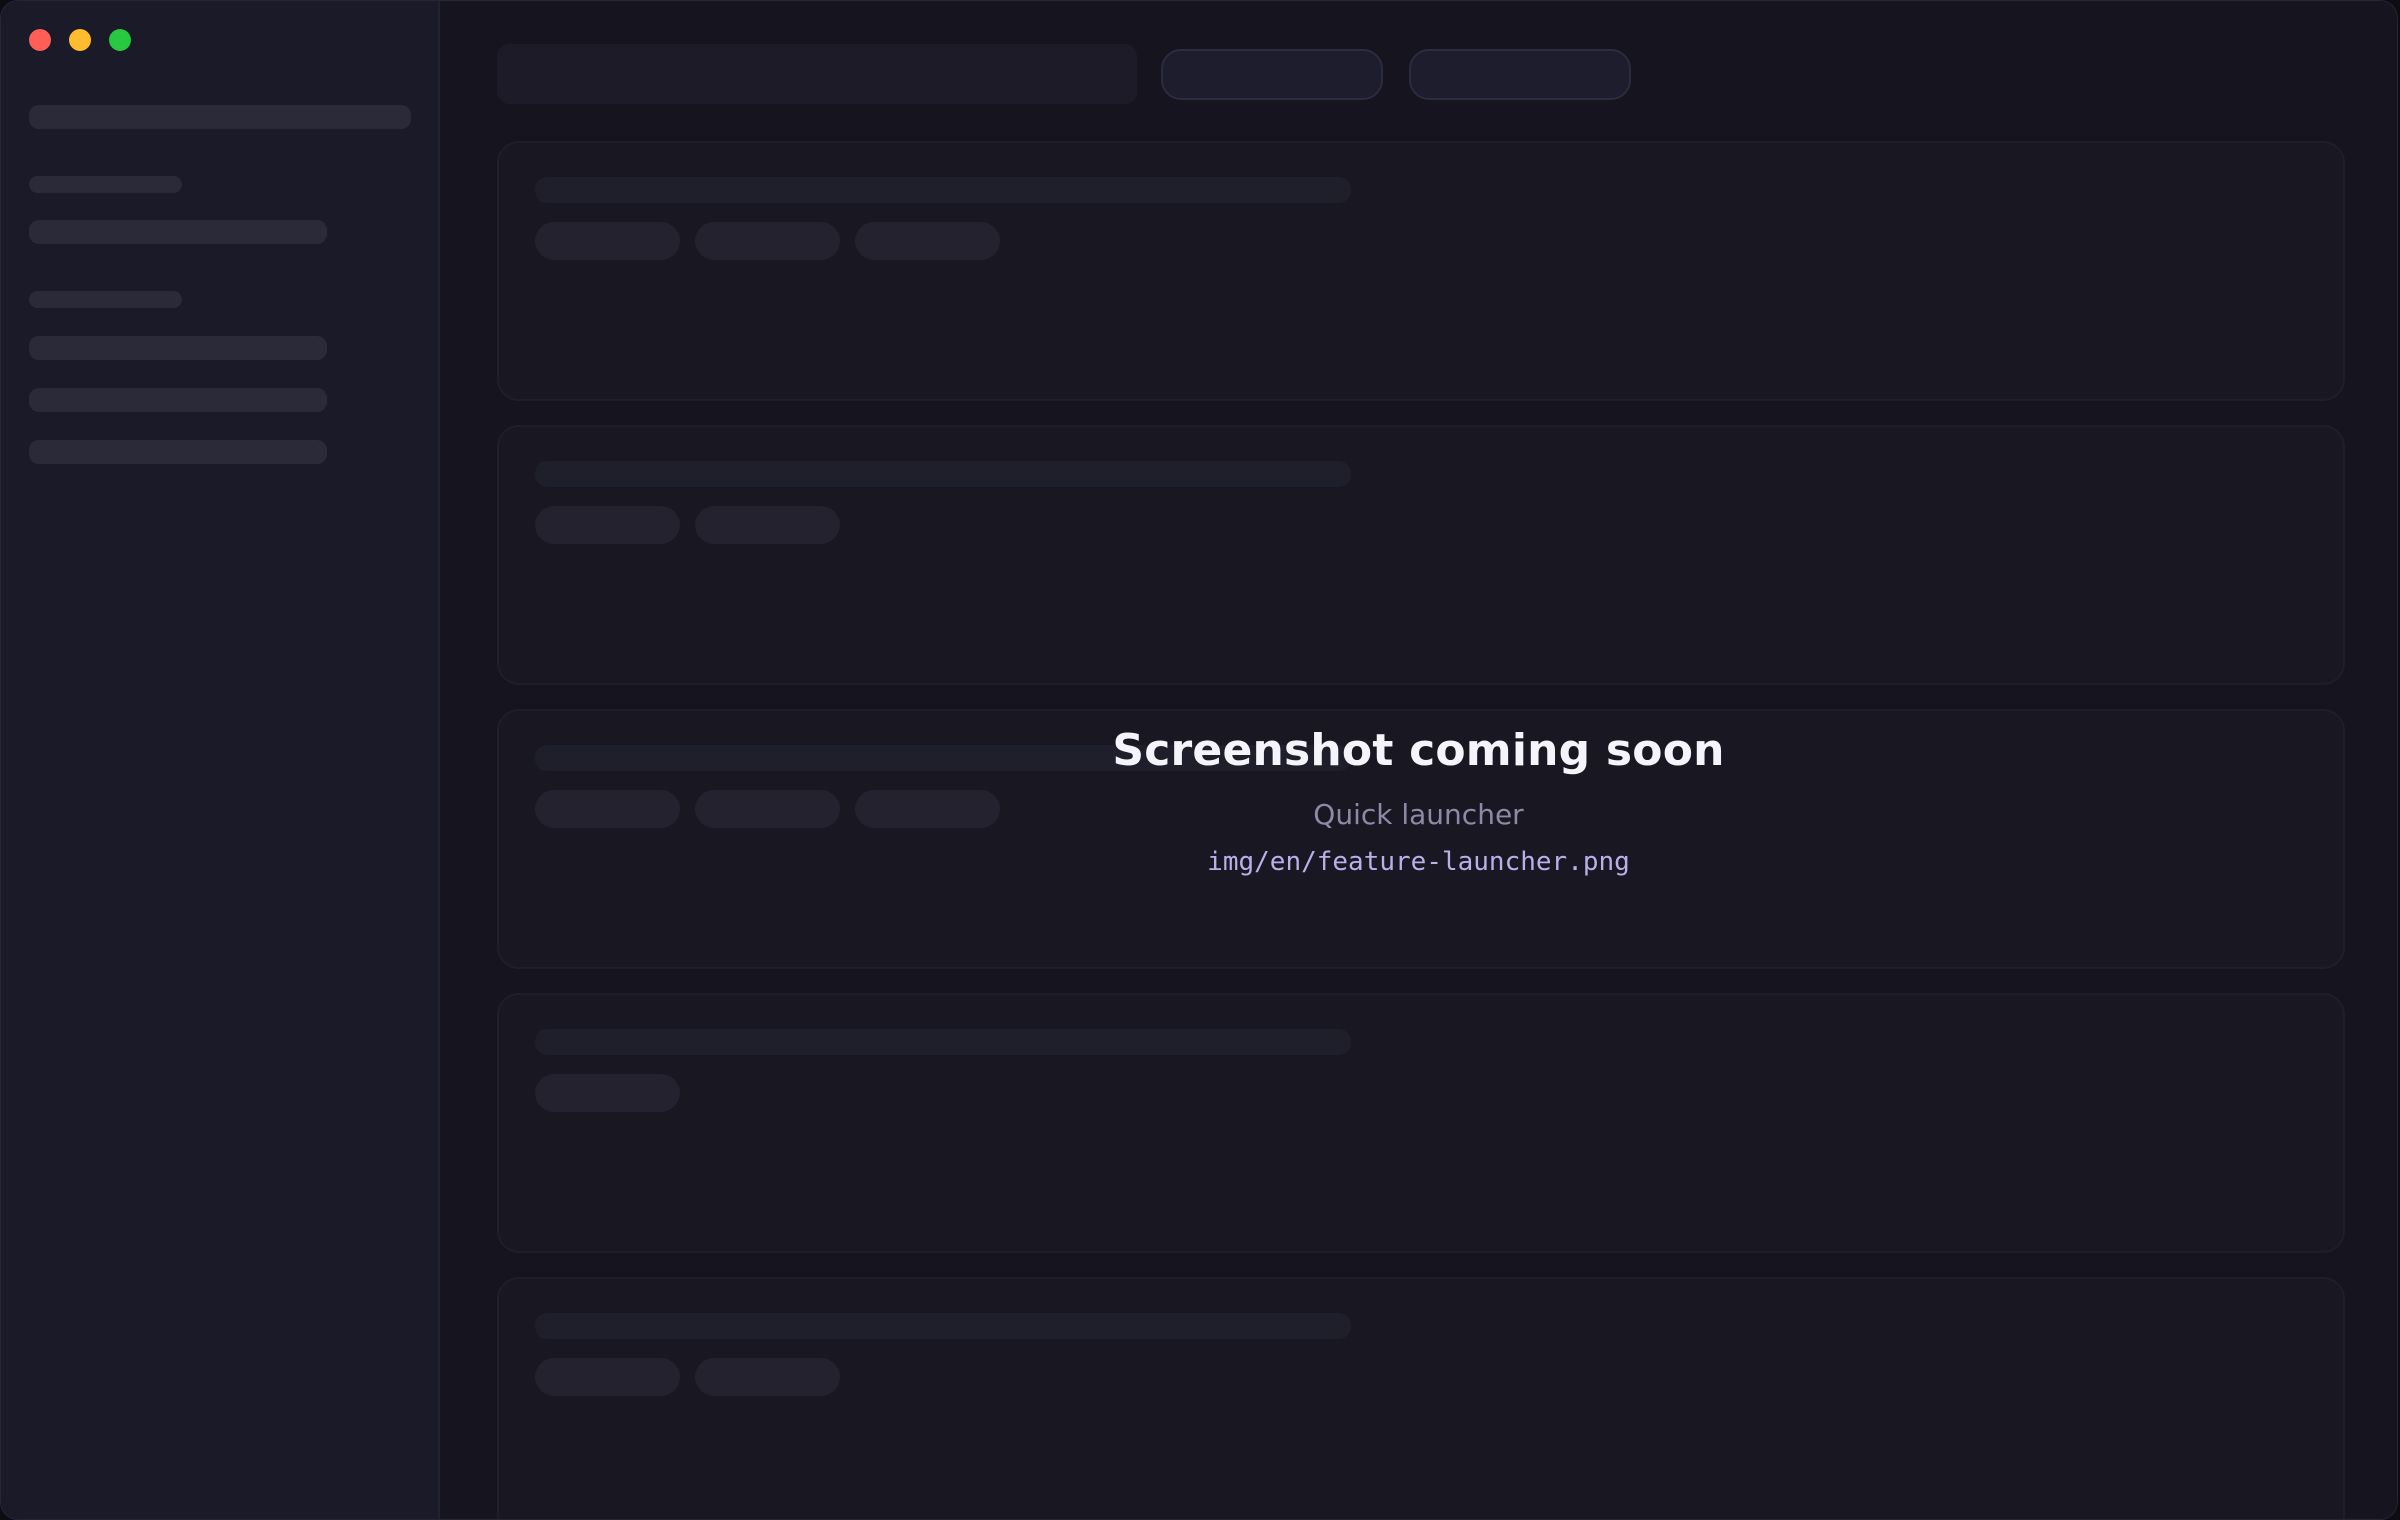 The height and width of the screenshot is (1520, 2400). Describe the element at coordinates (817, 74) in the screenshot. I see `search-bar-skeleton` at that location.